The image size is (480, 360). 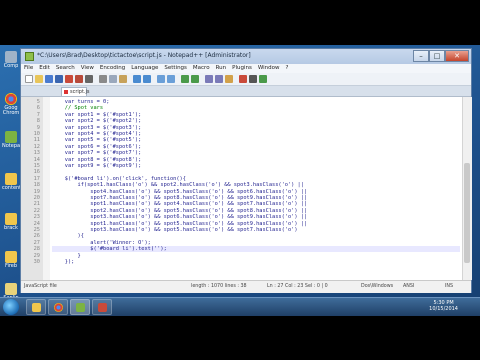 I want to click on line-number: 18, so click(x=36, y=185).